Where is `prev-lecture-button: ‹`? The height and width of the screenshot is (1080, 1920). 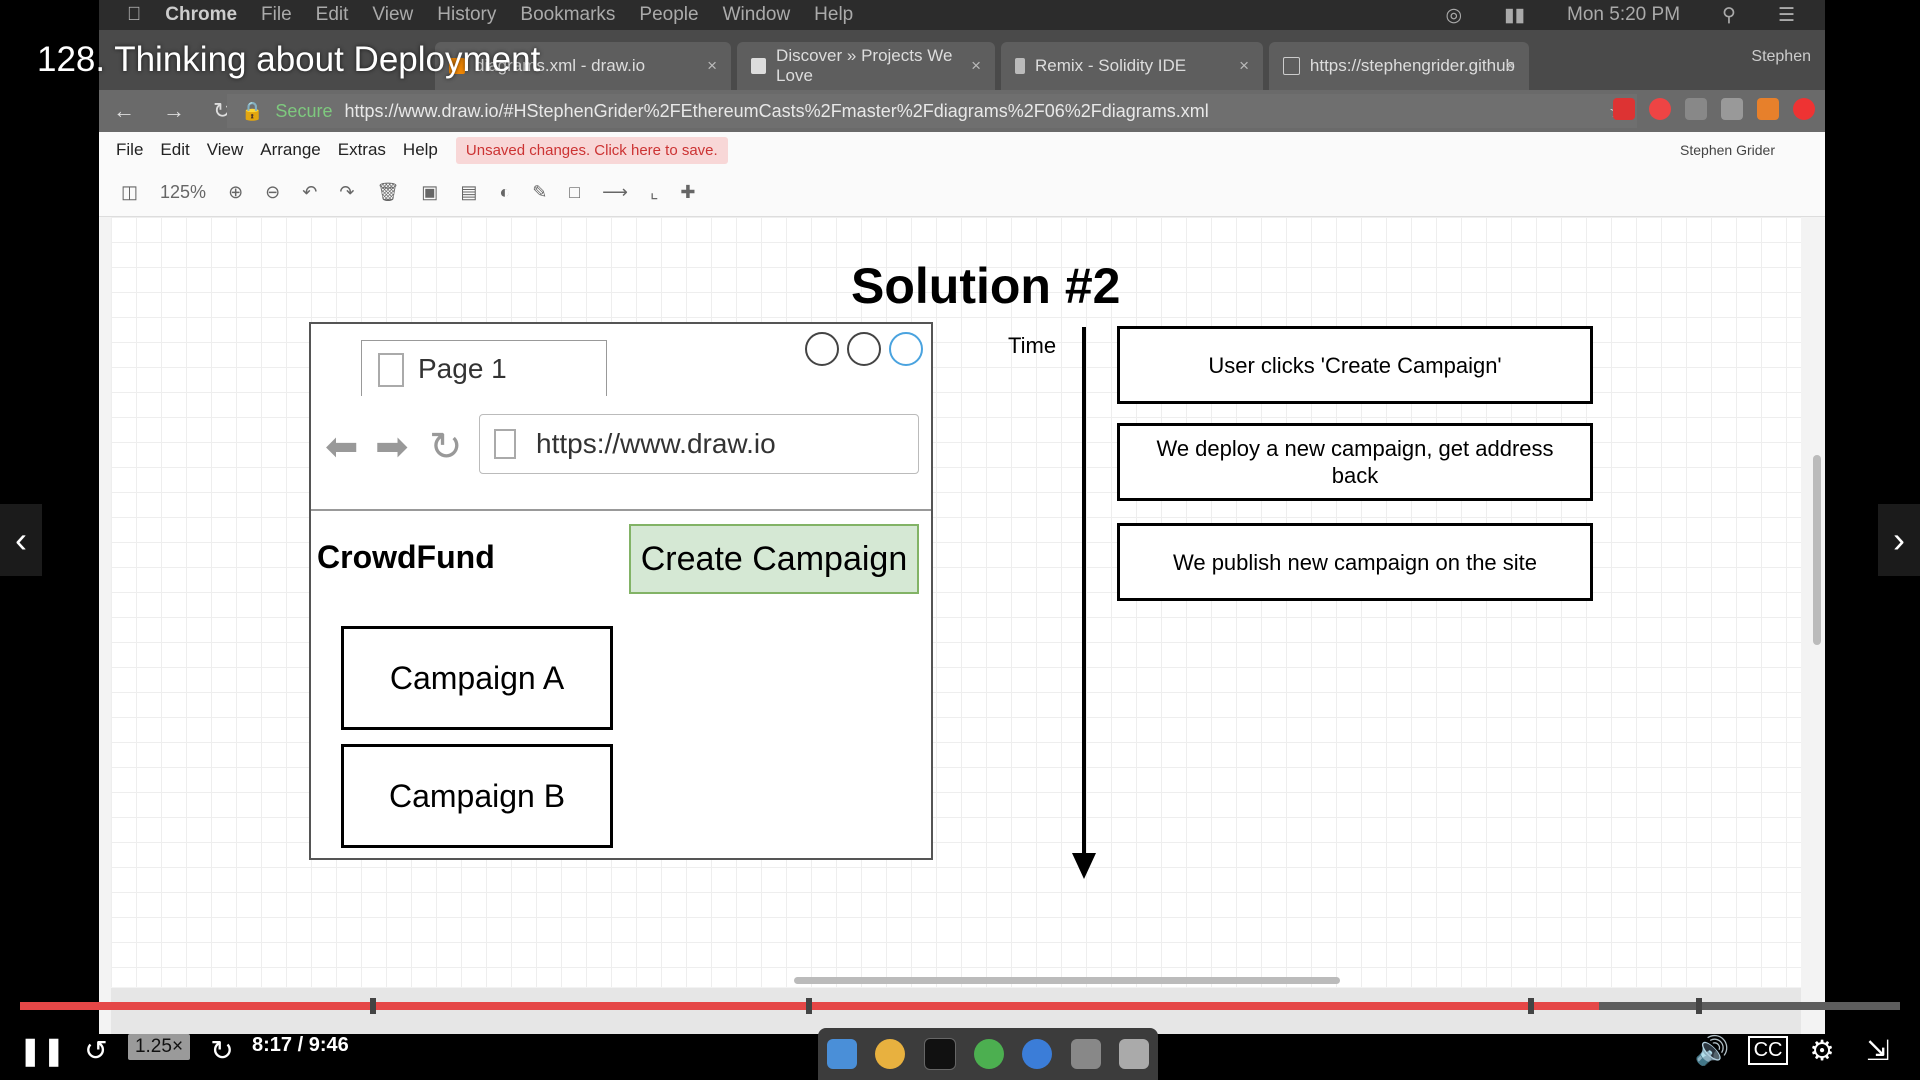 prev-lecture-button: ‹ is located at coordinates (21, 540).